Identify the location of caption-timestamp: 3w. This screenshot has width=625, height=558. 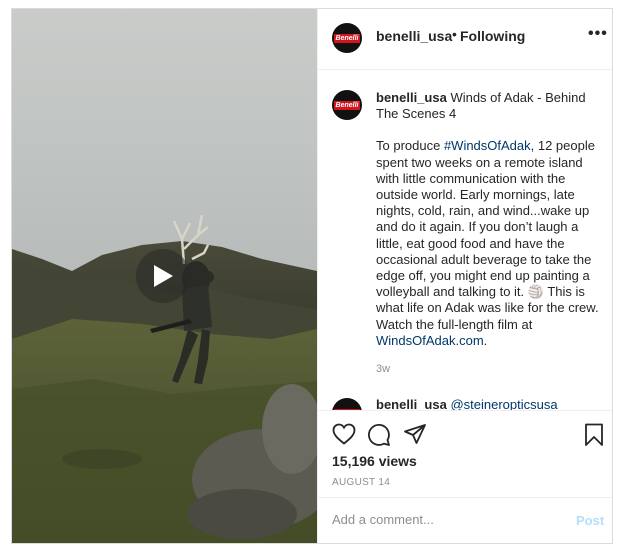
(383, 369).